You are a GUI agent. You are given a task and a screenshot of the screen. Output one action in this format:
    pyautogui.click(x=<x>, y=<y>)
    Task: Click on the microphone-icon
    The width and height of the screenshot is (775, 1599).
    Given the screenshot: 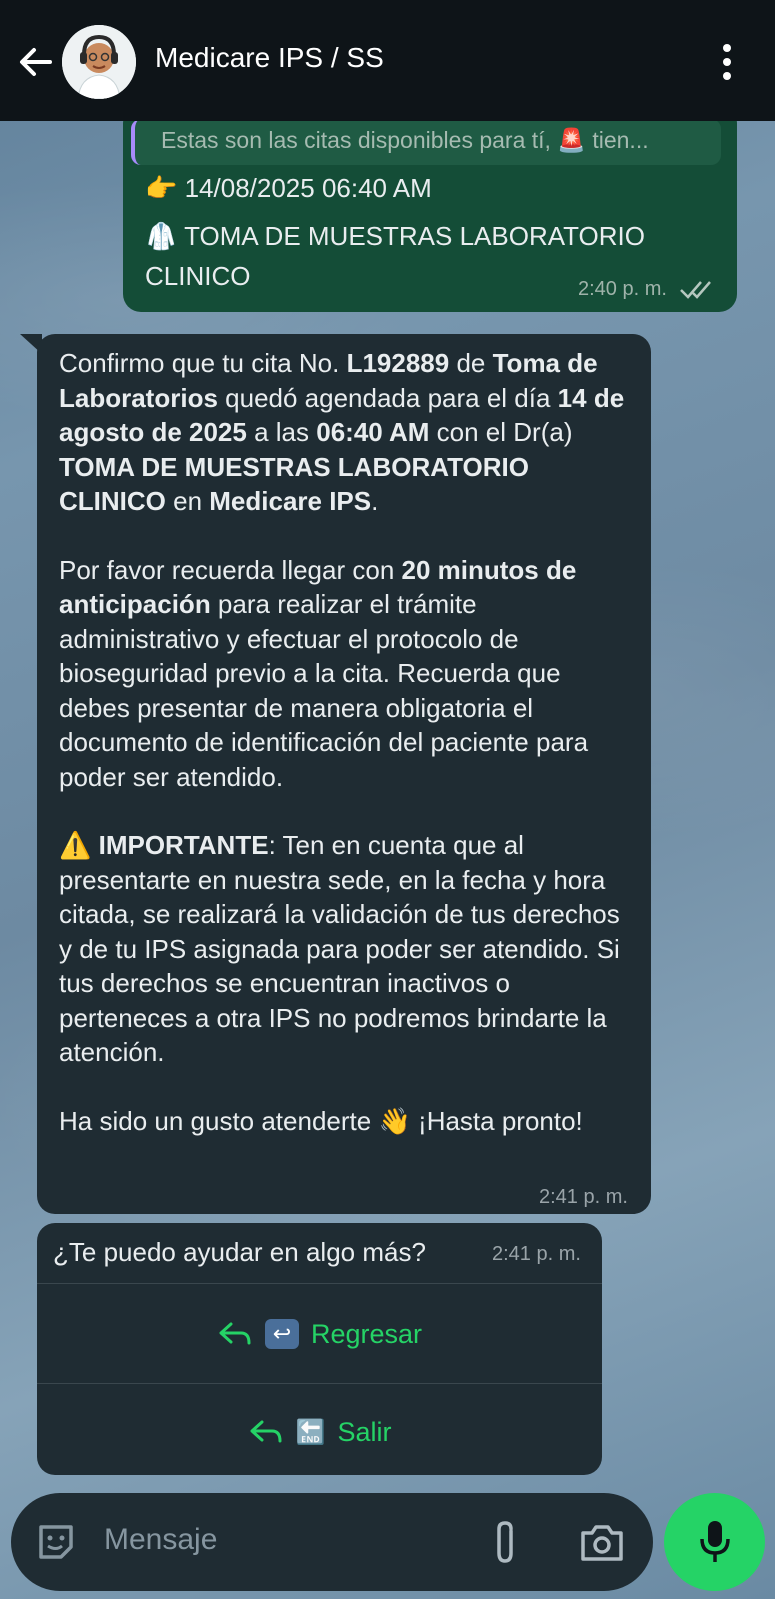 What is the action you would take?
    pyautogui.click(x=715, y=1541)
    